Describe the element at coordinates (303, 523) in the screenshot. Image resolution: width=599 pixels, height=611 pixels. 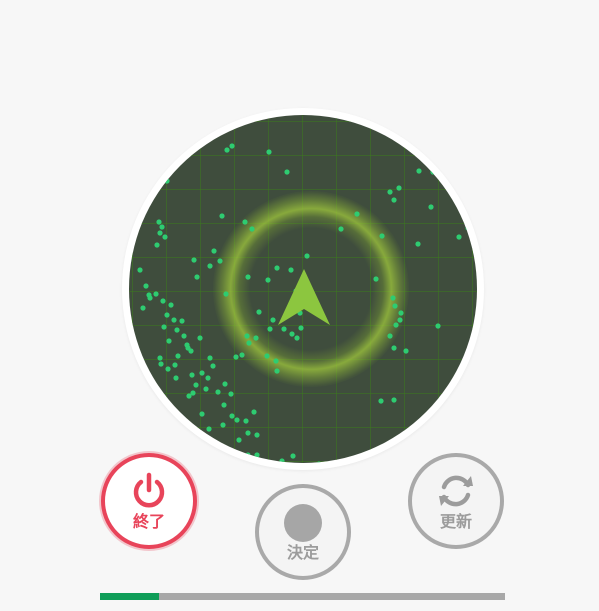
I see `confirm-dot-icon` at that location.